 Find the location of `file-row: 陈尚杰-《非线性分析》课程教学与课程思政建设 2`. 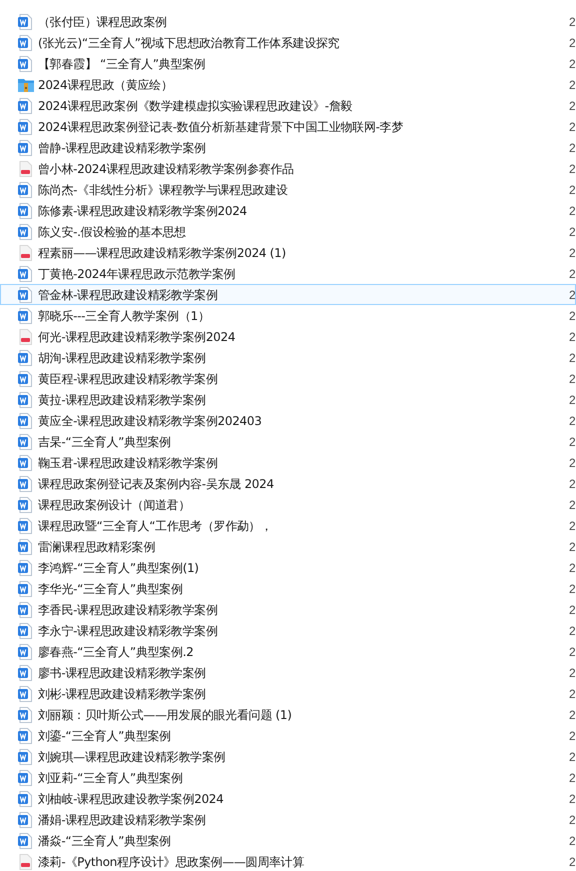

file-row: 陈尚杰-《非线性分析》课程教学与课程思政建设 2 is located at coordinates (288, 189).